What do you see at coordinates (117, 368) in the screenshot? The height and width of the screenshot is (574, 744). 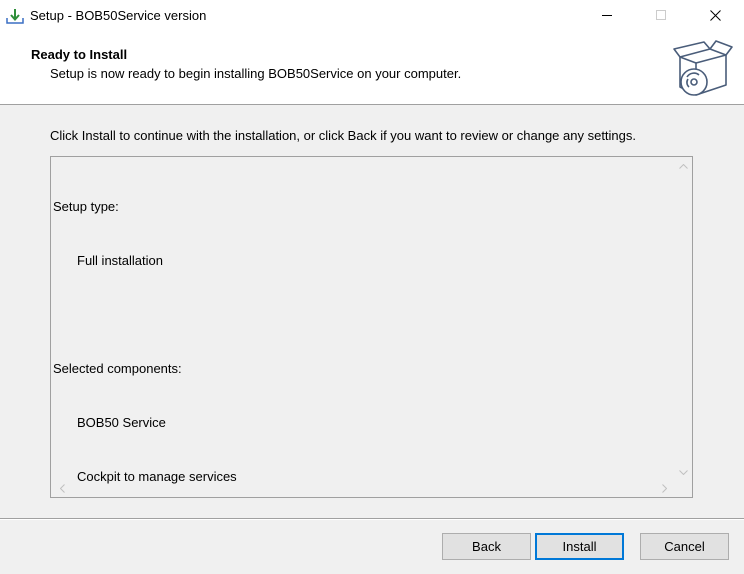 I see `memo-line: Selected components:` at bounding box center [117, 368].